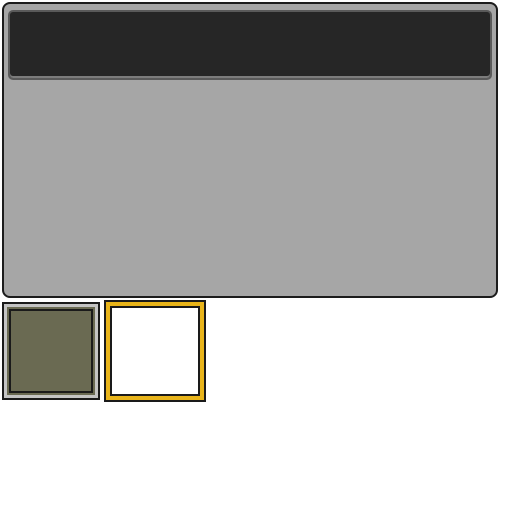  I want to click on color-swatch-white-selected, so click(155, 351).